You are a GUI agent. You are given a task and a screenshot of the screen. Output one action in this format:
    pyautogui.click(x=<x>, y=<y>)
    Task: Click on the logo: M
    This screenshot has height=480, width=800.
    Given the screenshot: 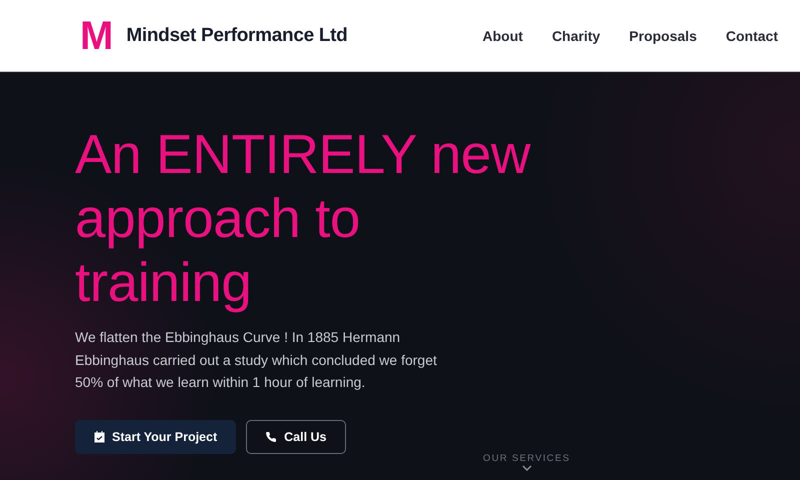 What is the action you would take?
    pyautogui.click(x=97, y=36)
    